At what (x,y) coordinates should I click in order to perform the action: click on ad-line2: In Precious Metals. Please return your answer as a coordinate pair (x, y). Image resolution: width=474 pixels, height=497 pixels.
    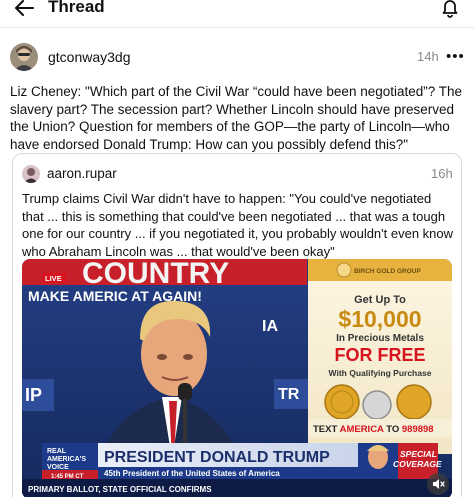
    Looking at the image, I should click on (380, 338).